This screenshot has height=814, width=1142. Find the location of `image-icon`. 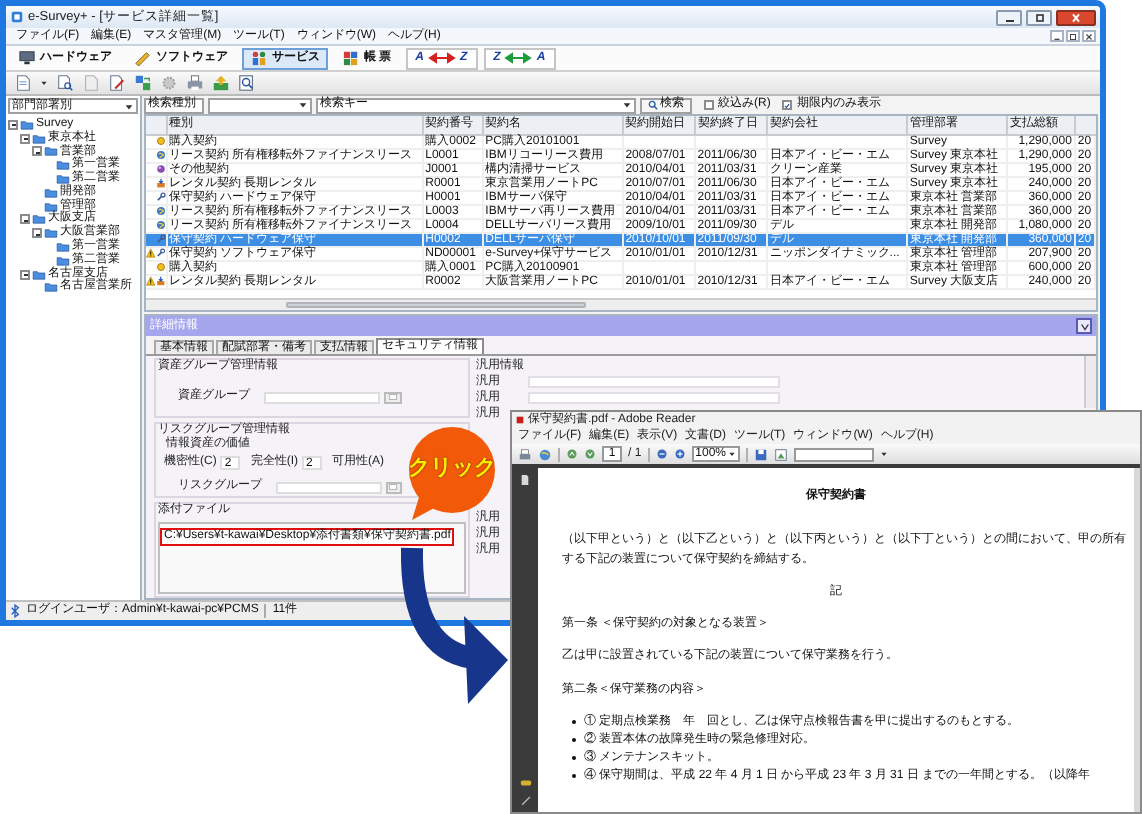

image-icon is located at coordinates (780, 454).